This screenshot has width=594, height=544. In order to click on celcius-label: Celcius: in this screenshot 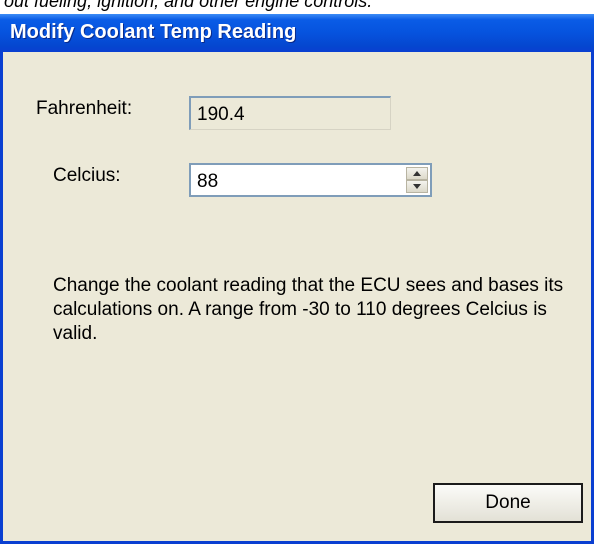, I will do `click(87, 175)`.